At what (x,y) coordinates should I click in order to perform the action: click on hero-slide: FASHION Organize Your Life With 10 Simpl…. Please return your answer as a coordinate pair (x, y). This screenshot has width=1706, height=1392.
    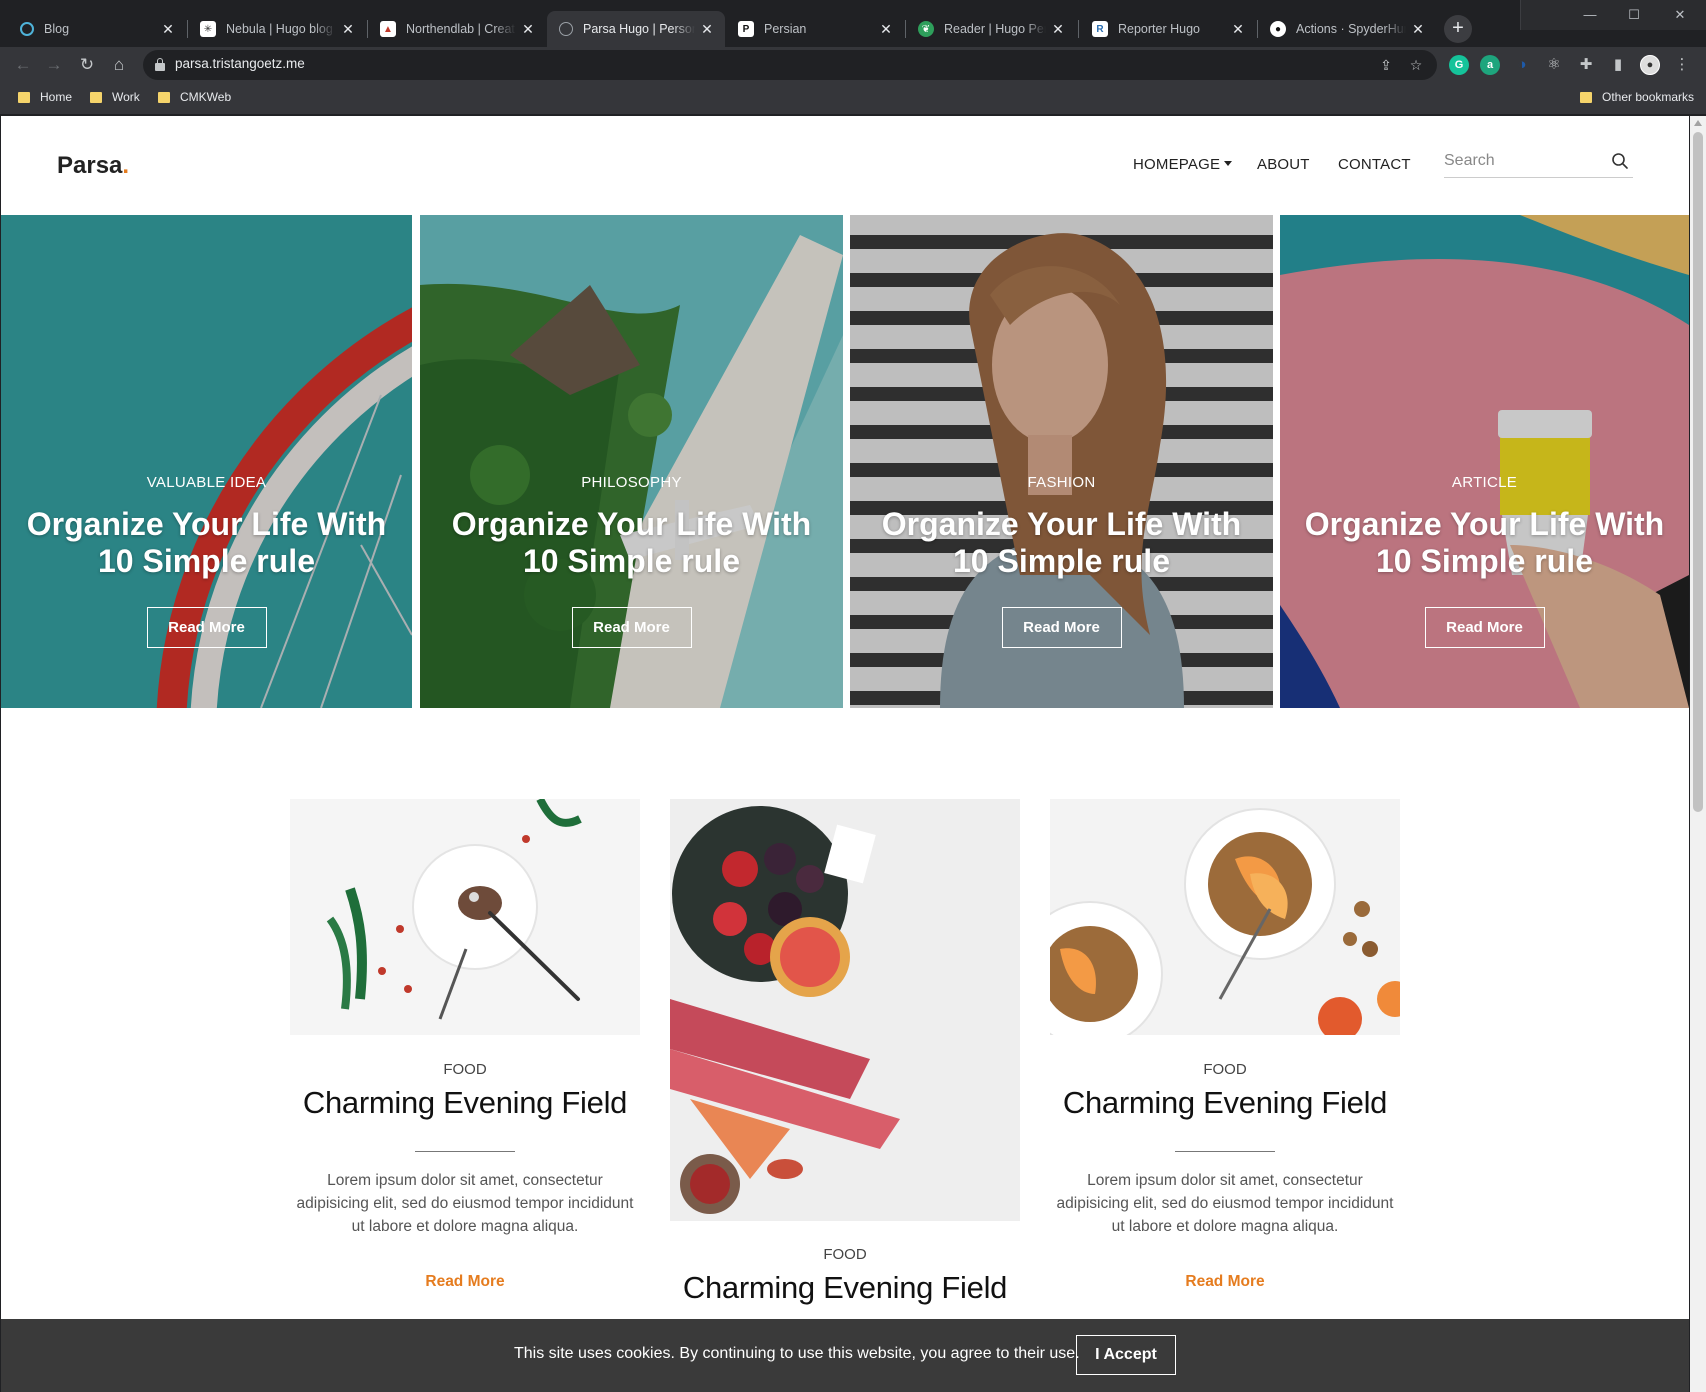
    Looking at the image, I should click on (1061, 461).